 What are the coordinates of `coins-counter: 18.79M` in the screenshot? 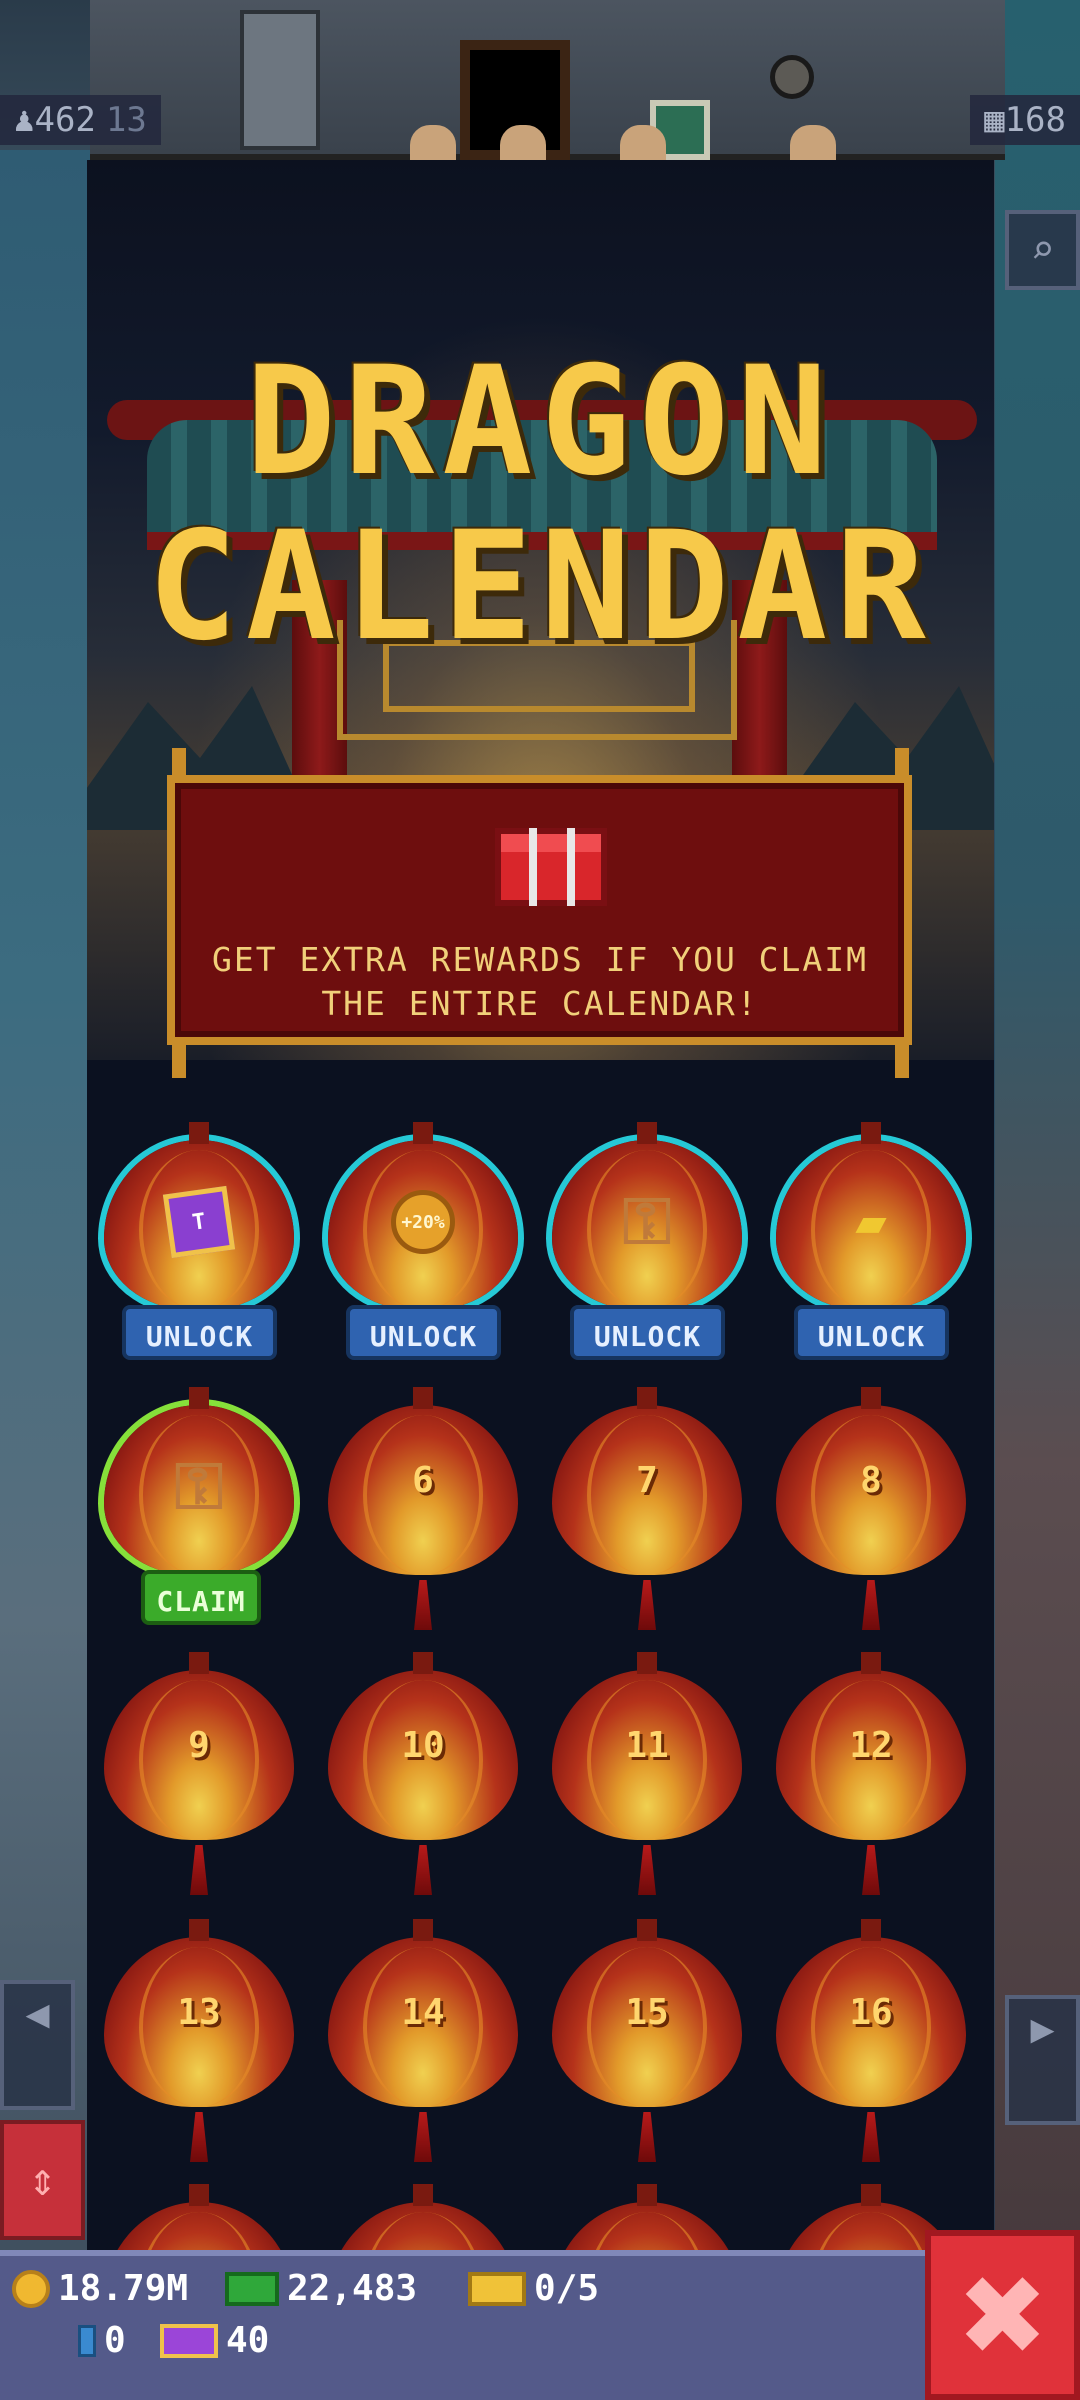 It's located at (100, 2288).